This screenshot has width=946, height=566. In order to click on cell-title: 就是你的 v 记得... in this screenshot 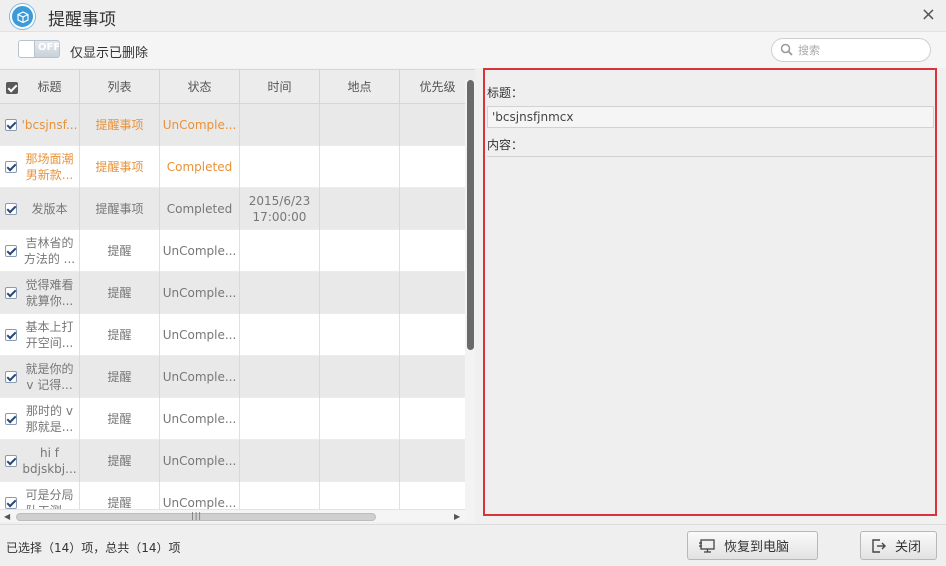, I will do `click(50, 377)`.